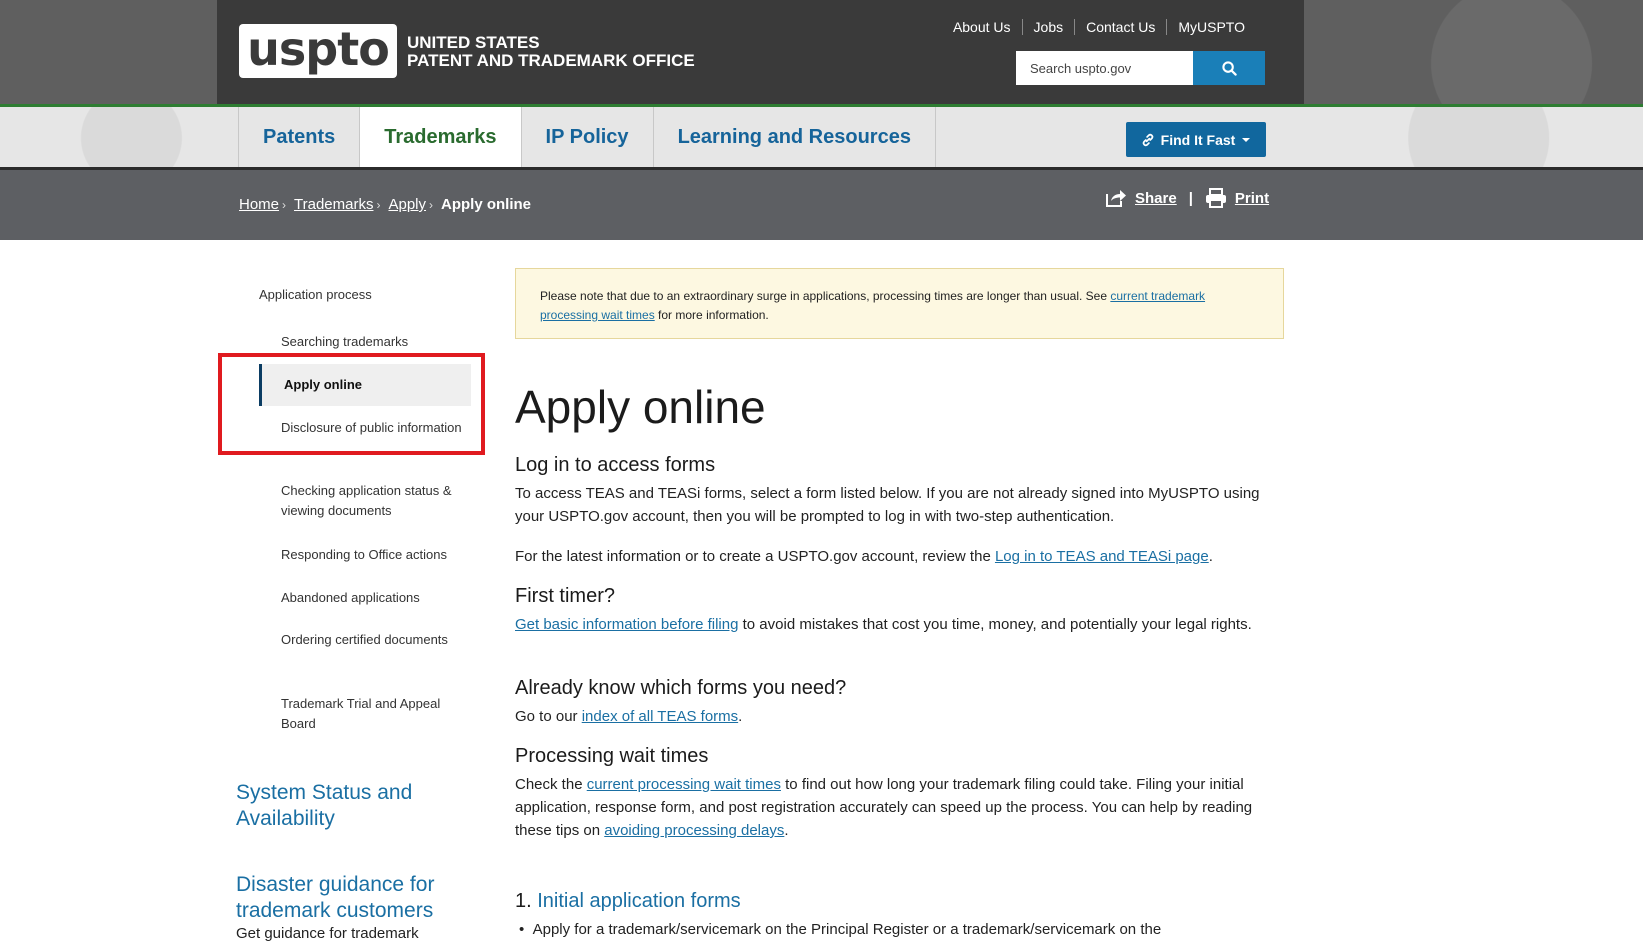 Image resolution: width=1643 pixels, height=944 pixels. What do you see at coordinates (526, 901) in the screenshot?
I see `initial-forms-number: 1.` at bounding box center [526, 901].